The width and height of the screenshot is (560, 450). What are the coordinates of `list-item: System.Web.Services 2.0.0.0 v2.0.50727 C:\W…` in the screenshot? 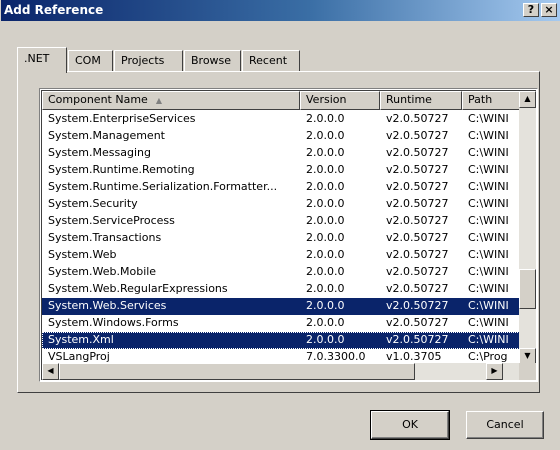 It's located at (282, 306).